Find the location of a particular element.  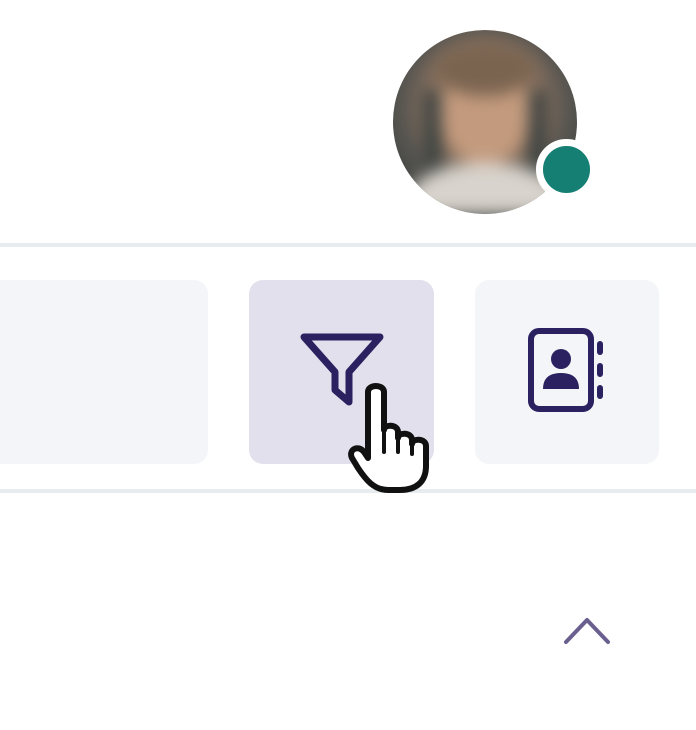

contact-book-icon is located at coordinates (567, 372).